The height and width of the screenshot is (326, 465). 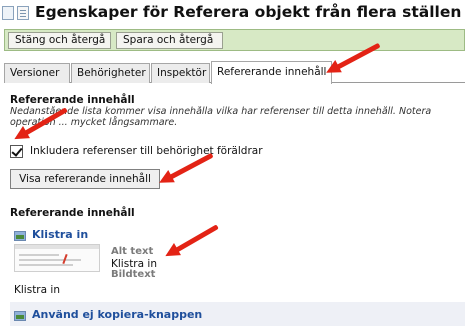 What do you see at coordinates (37, 290) in the screenshot?
I see `item-caption: Klistra in` at bounding box center [37, 290].